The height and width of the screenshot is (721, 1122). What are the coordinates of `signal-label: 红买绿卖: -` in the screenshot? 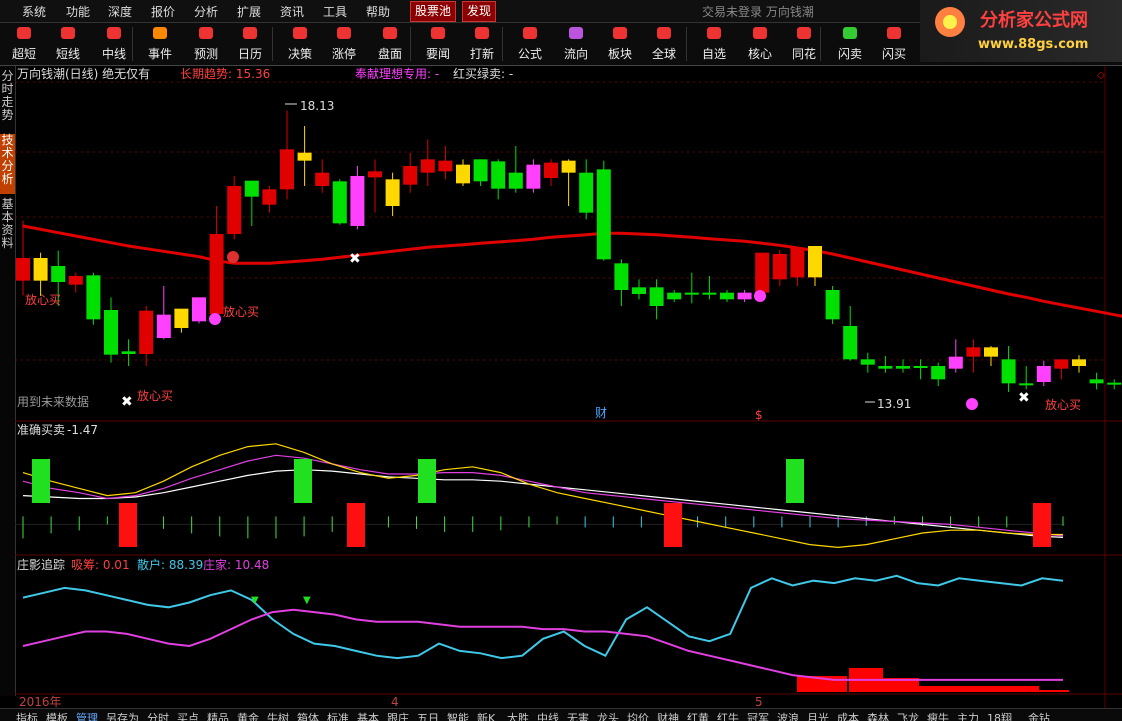 It's located at (483, 73).